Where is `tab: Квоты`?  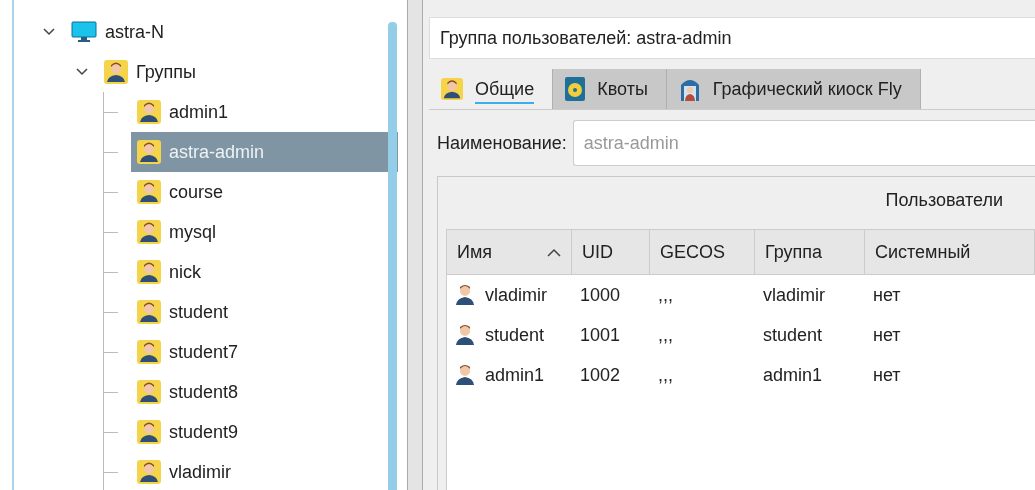 tab: Квоты is located at coordinates (610, 89).